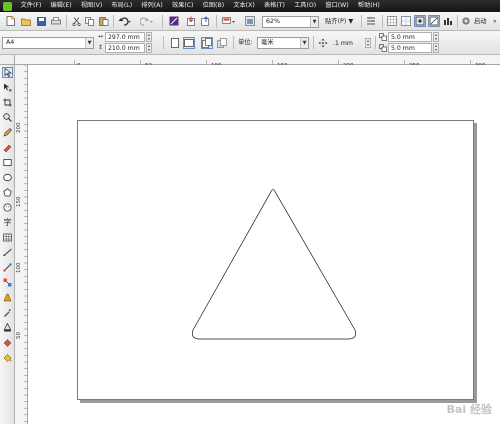 The width and height of the screenshot is (500, 424). I want to click on pick-tool-icon, so click(7, 72).